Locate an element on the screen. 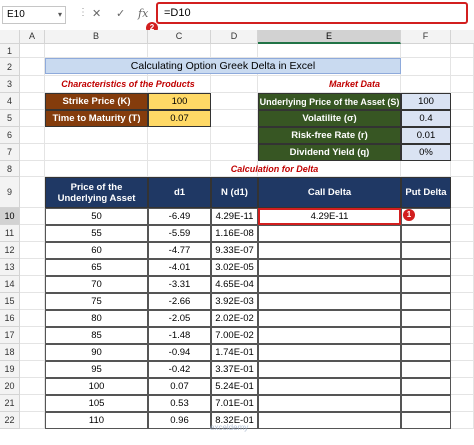  table-cell-d1: -1.48 is located at coordinates (179, 335).